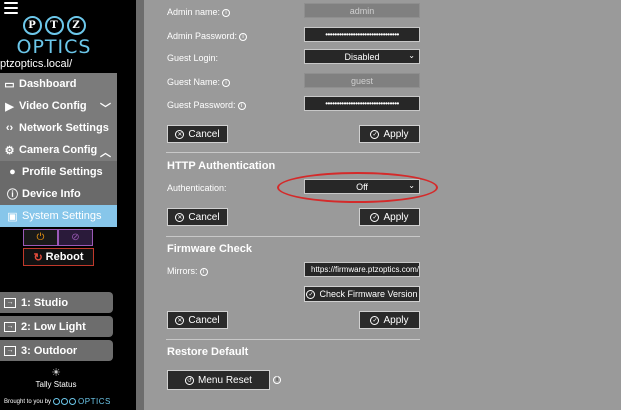  I want to click on sidebar-item-label: System Settings, so click(62, 216).